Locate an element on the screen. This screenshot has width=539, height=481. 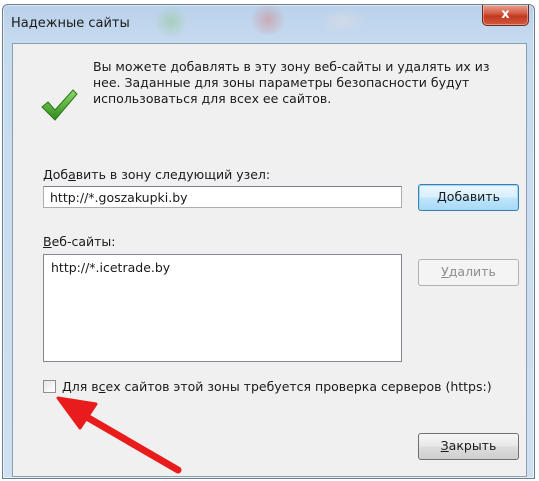
add-site-label: Добавить в зону следующий узел: is located at coordinates (157, 174).